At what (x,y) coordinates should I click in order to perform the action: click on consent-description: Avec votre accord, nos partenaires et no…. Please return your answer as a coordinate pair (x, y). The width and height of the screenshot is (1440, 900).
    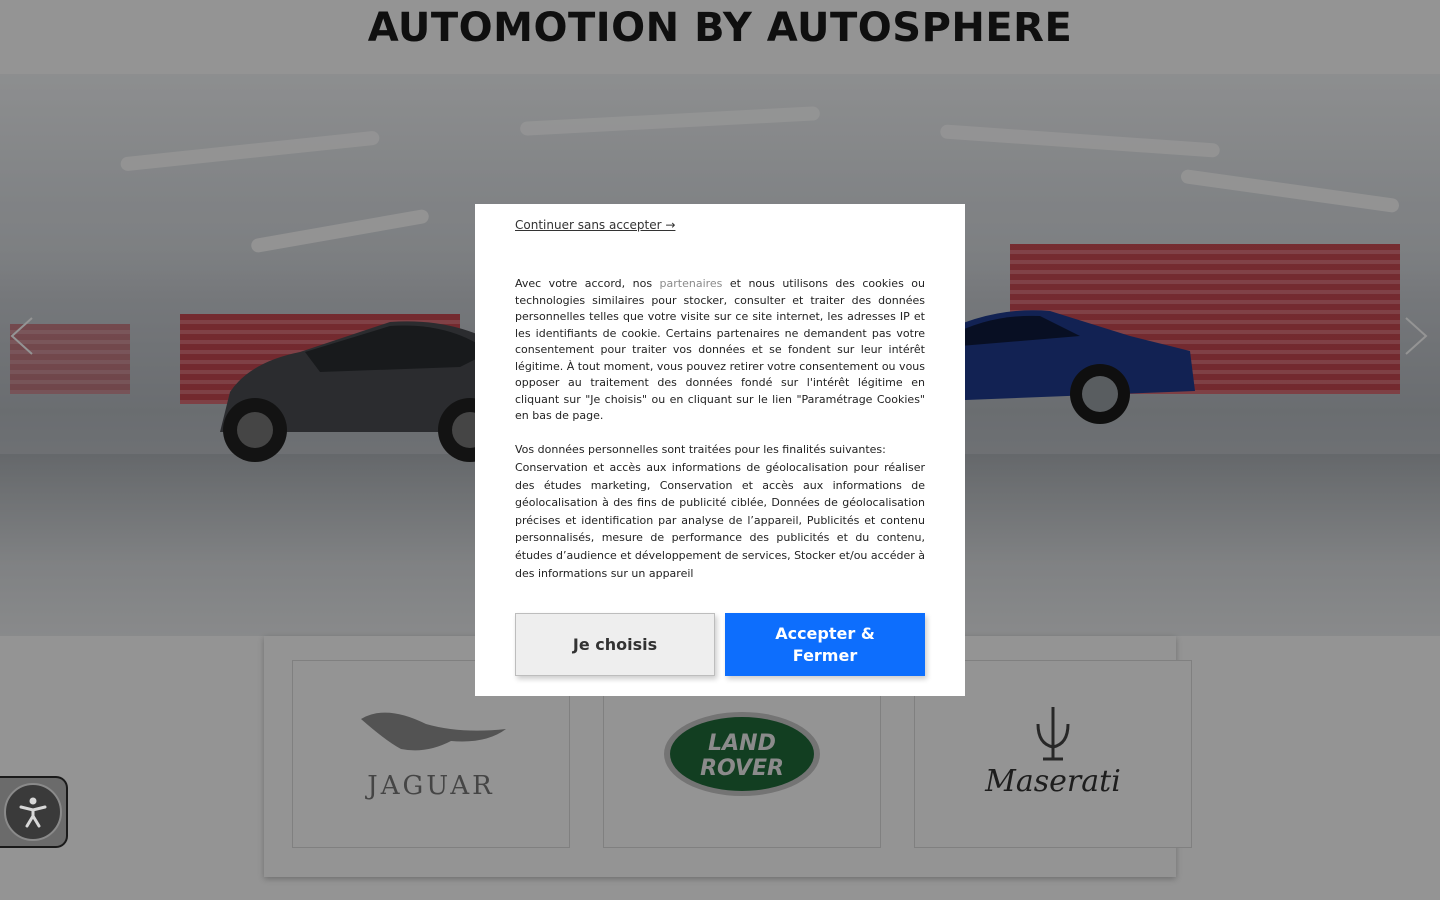
    Looking at the image, I should click on (720, 350).